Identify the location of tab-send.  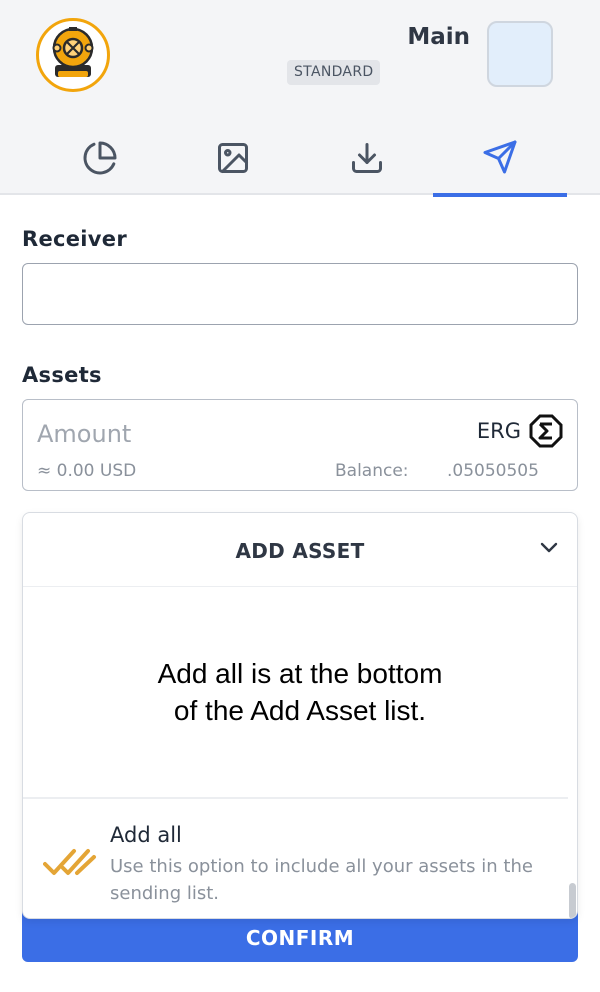
(500, 158).